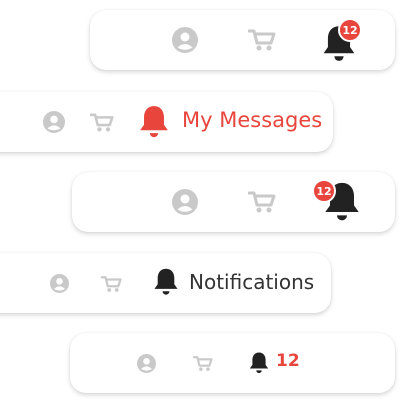 Image resolution: width=405 pixels, height=405 pixels. I want to click on nav-bar-1: 12, so click(242, 40).